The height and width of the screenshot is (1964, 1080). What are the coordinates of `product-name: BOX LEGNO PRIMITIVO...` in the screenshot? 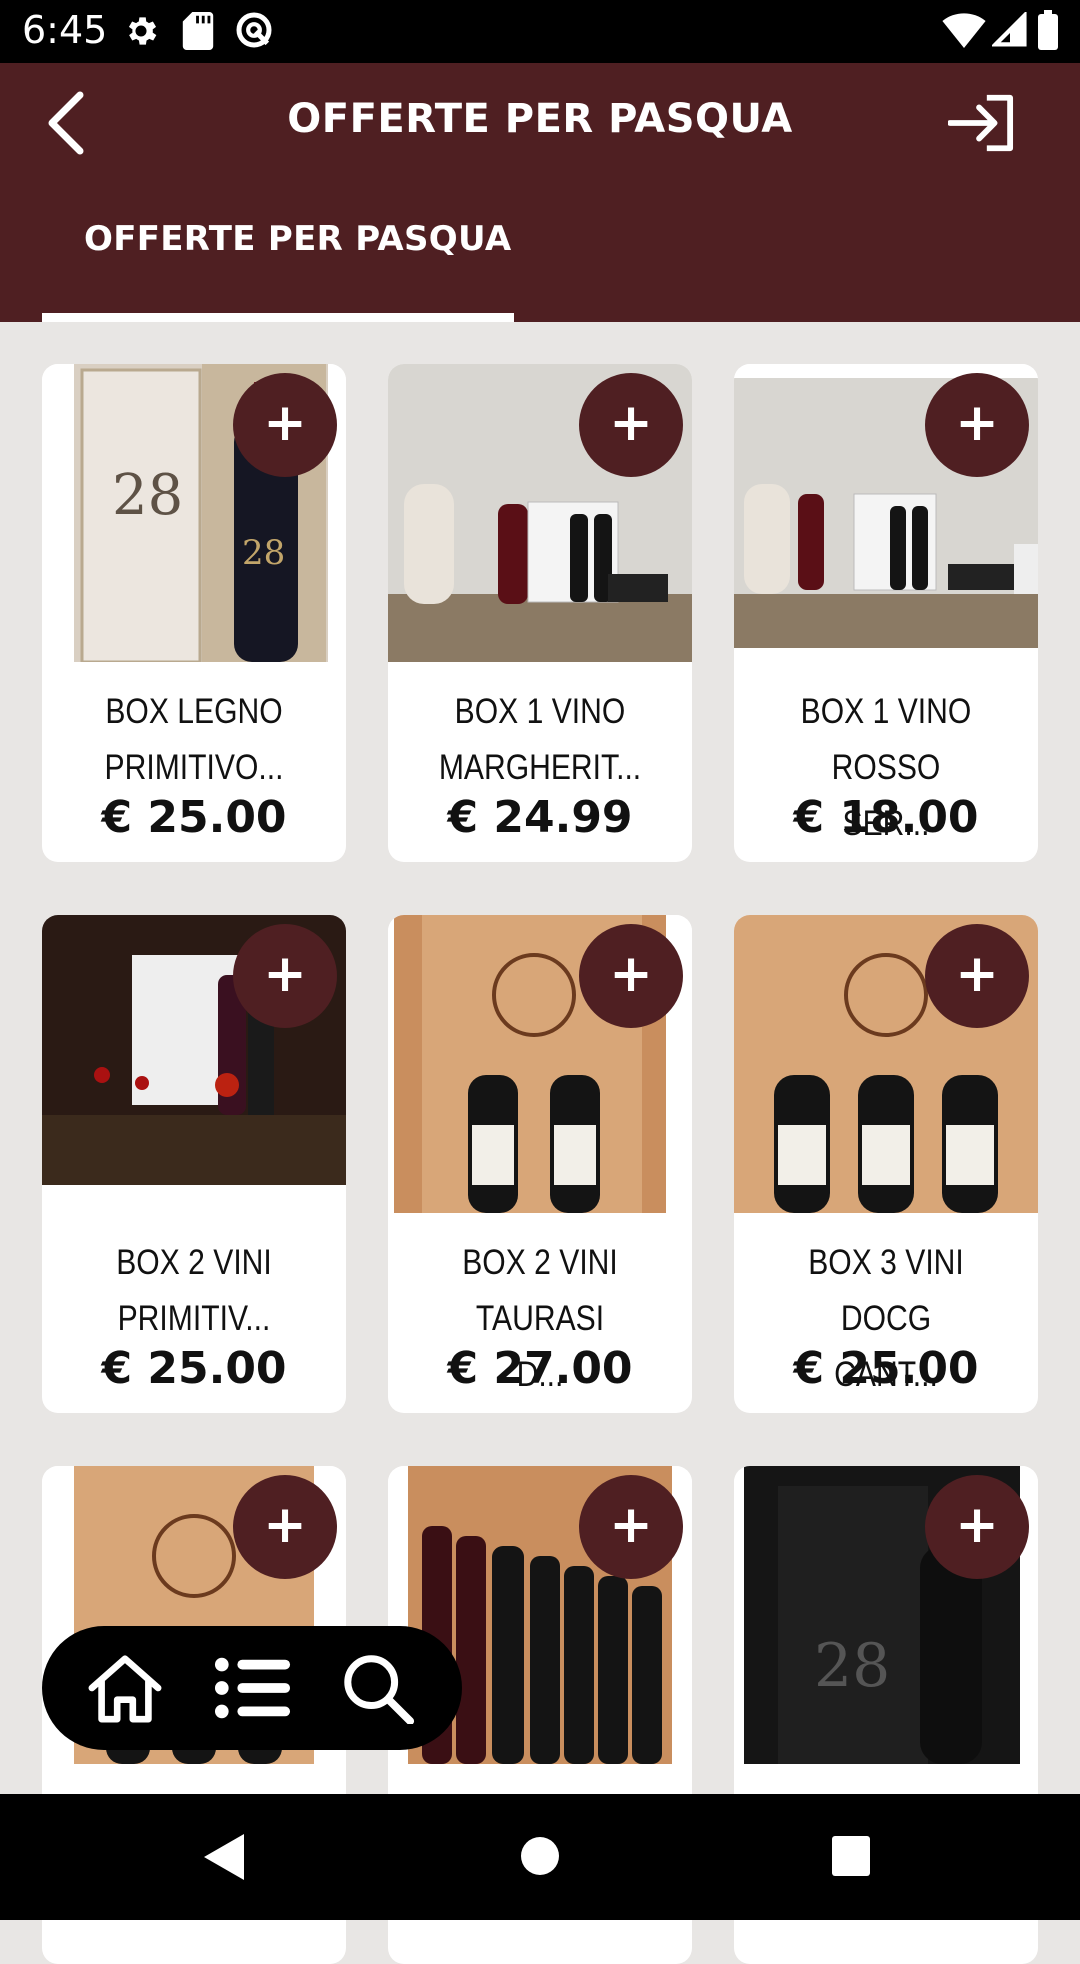 It's located at (194, 739).